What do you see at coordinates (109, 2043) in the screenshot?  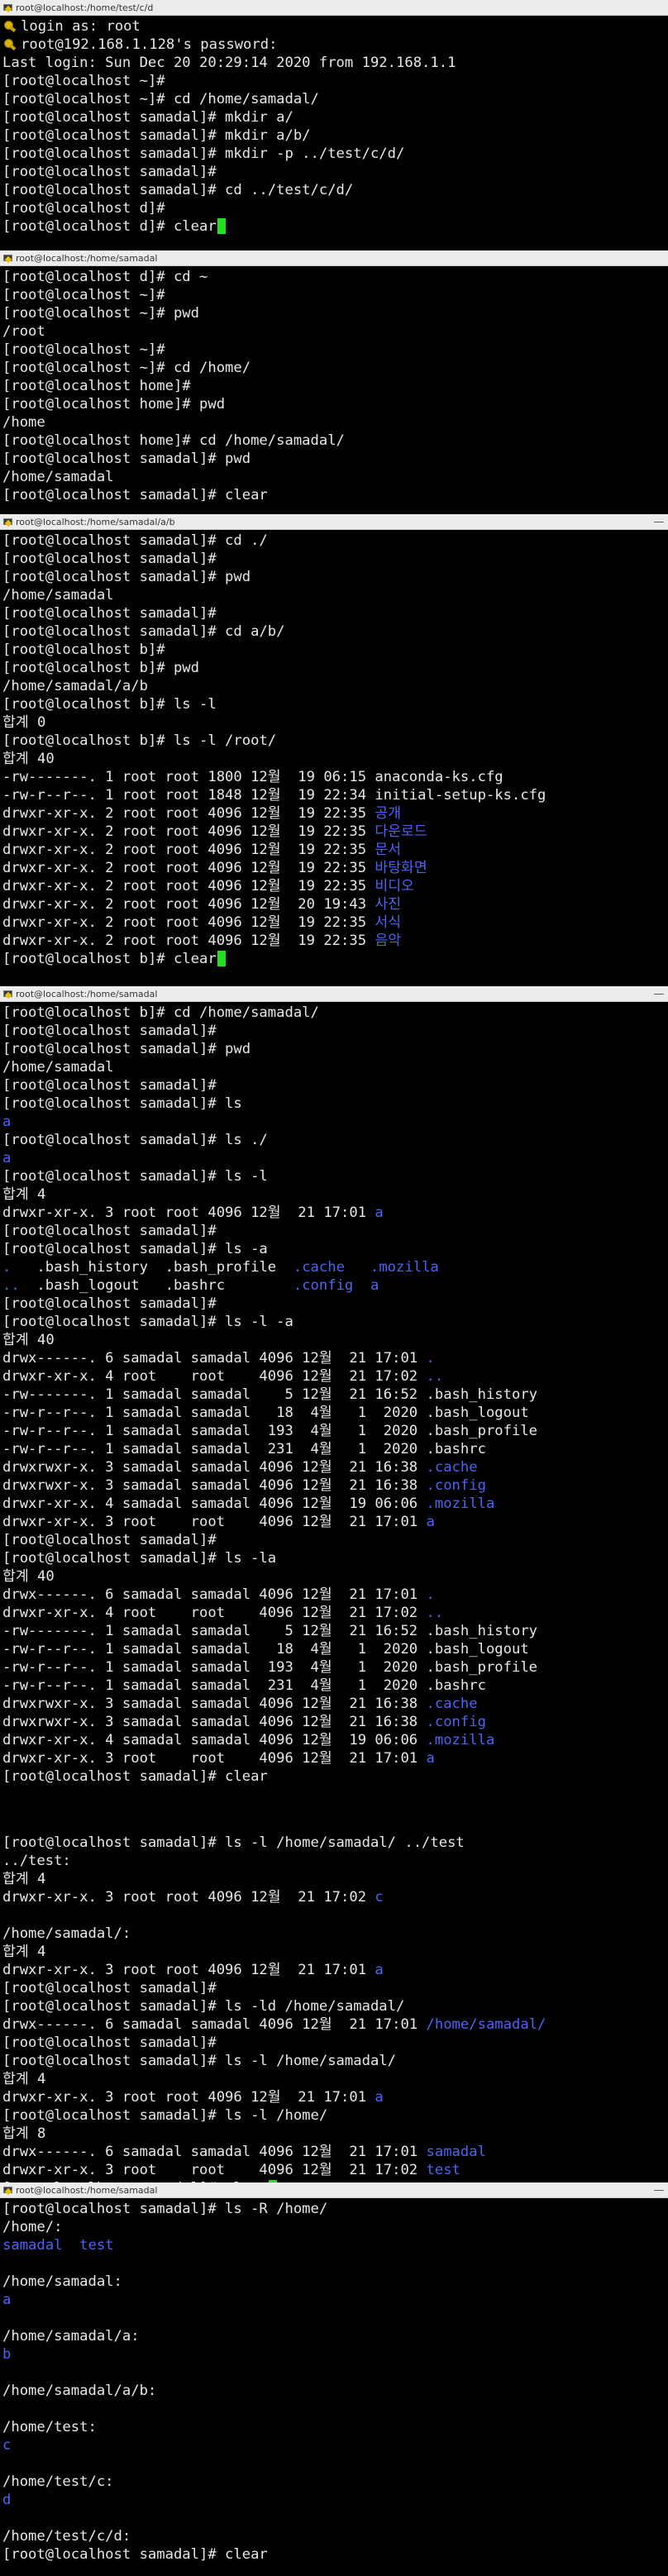 I see `terminal-text: [root@localhost samadal]#` at bounding box center [109, 2043].